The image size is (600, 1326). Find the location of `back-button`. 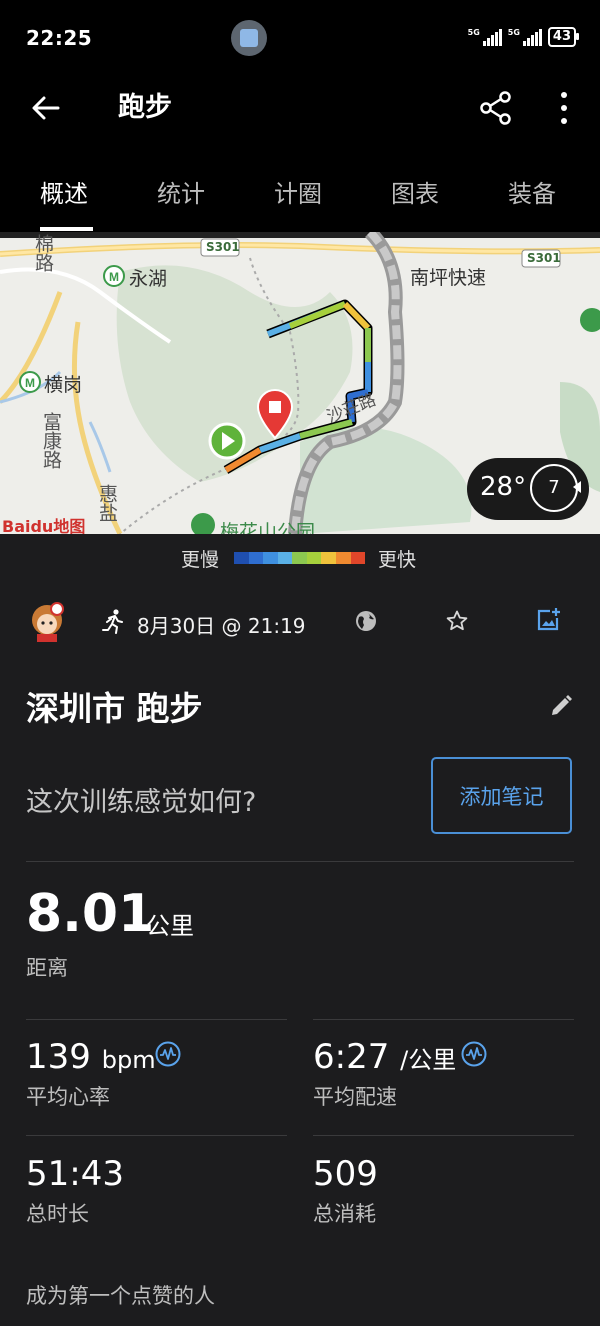

back-button is located at coordinates (46, 108).